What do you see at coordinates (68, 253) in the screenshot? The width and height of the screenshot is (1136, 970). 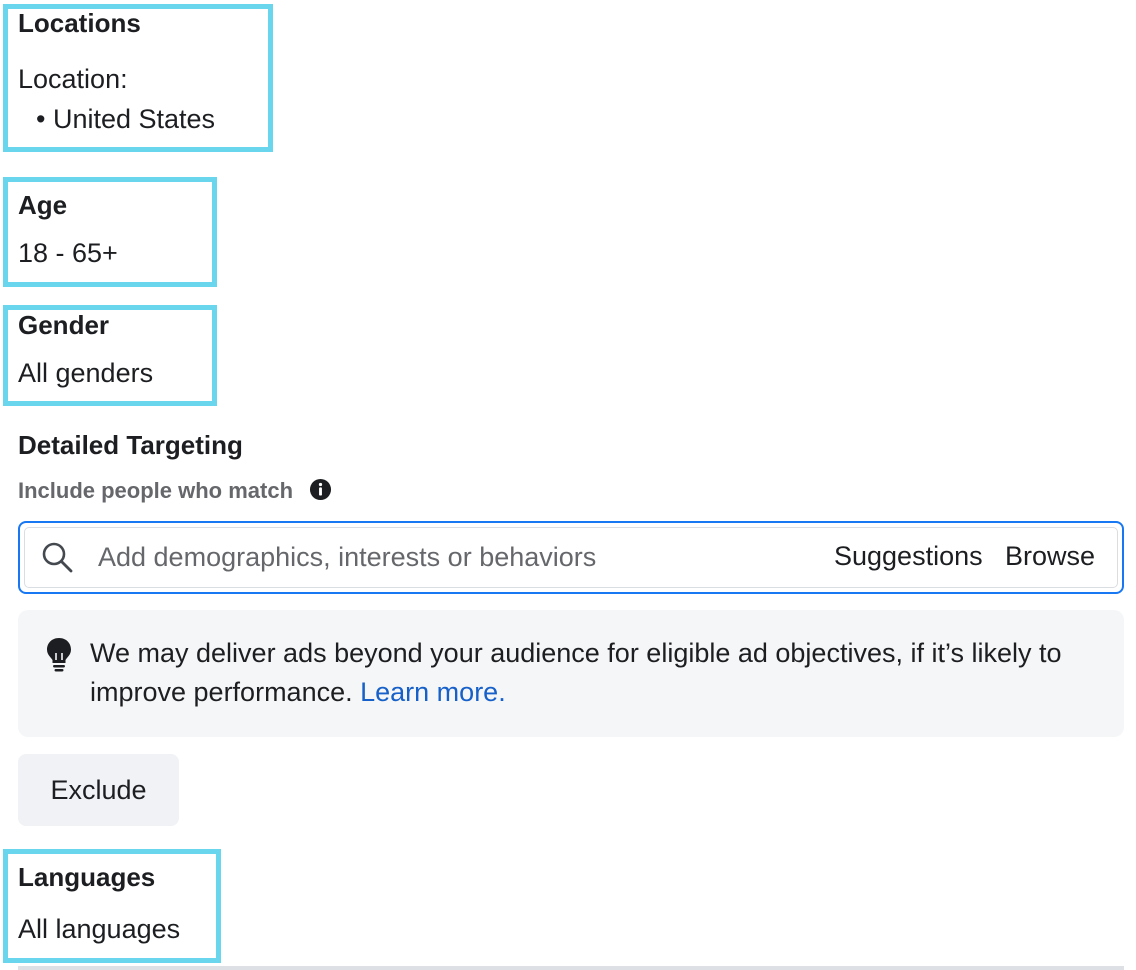 I see `age-value: 18 - 65+` at bounding box center [68, 253].